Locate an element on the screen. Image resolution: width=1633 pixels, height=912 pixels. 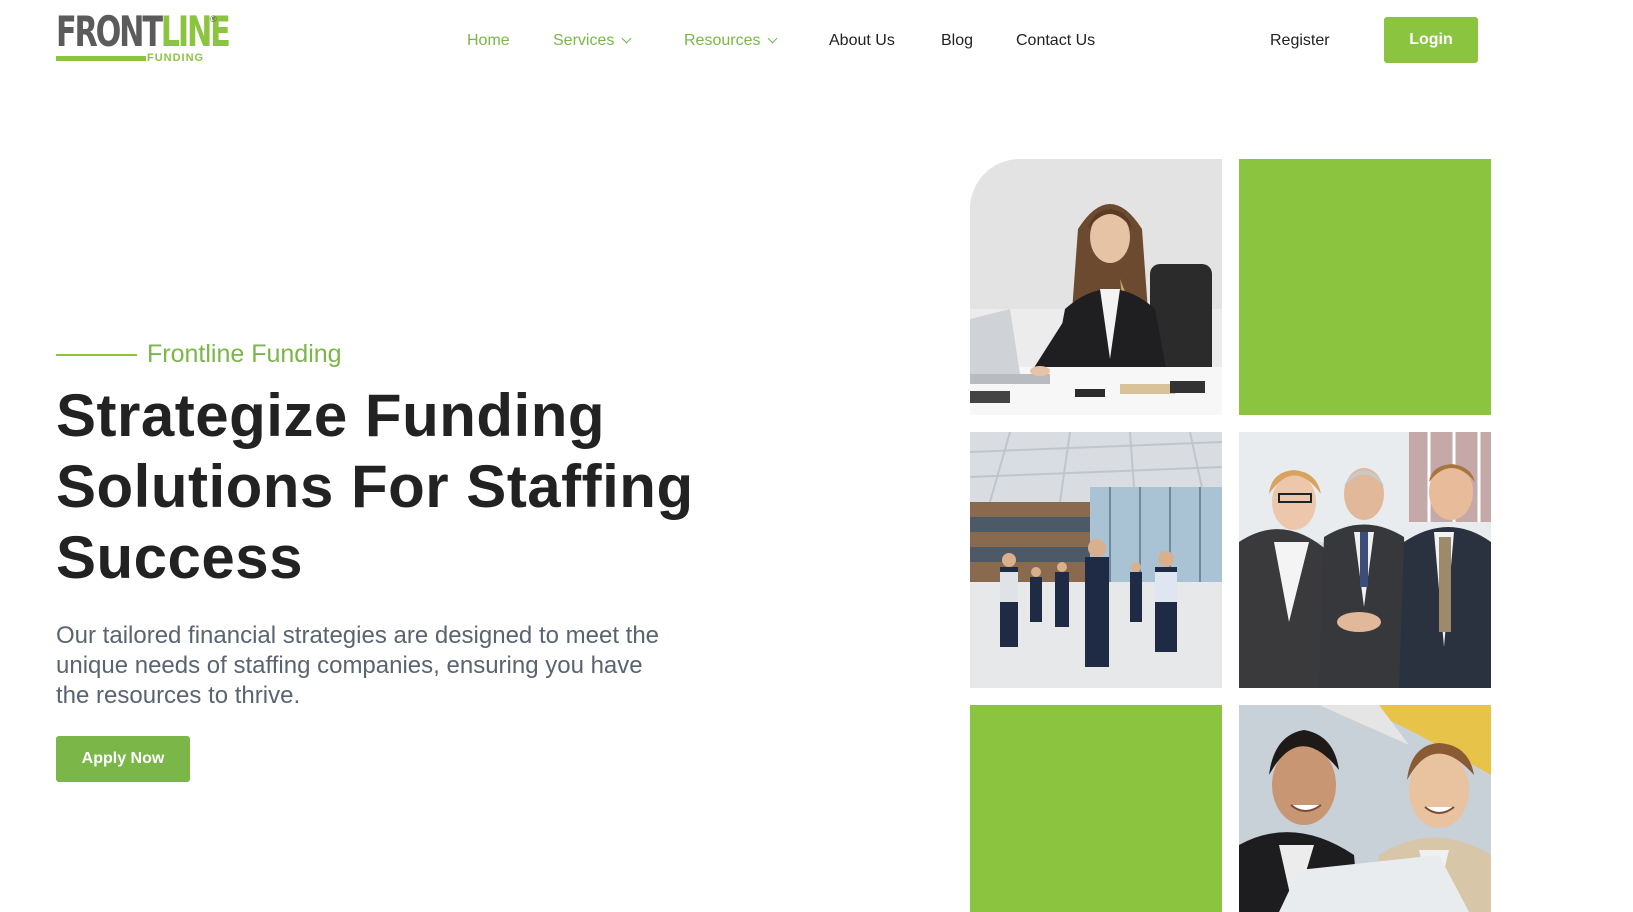
nav-home-label: Home is located at coordinates (488, 40).